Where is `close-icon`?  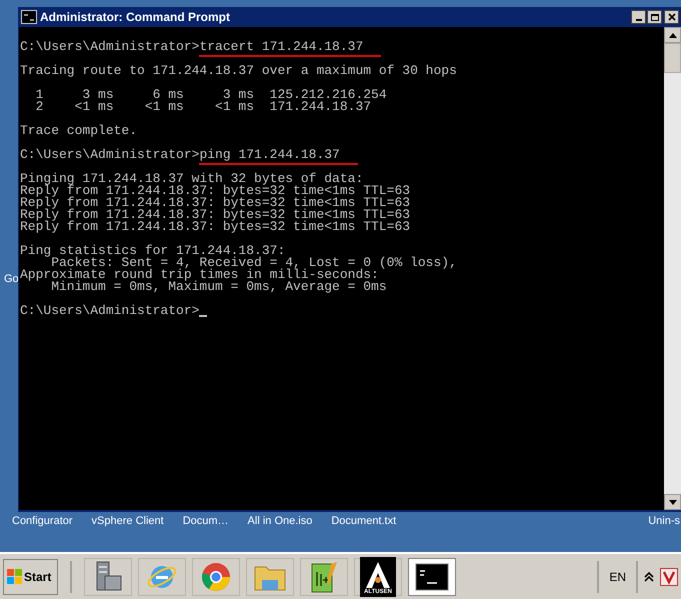 close-icon is located at coordinates (672, 17).